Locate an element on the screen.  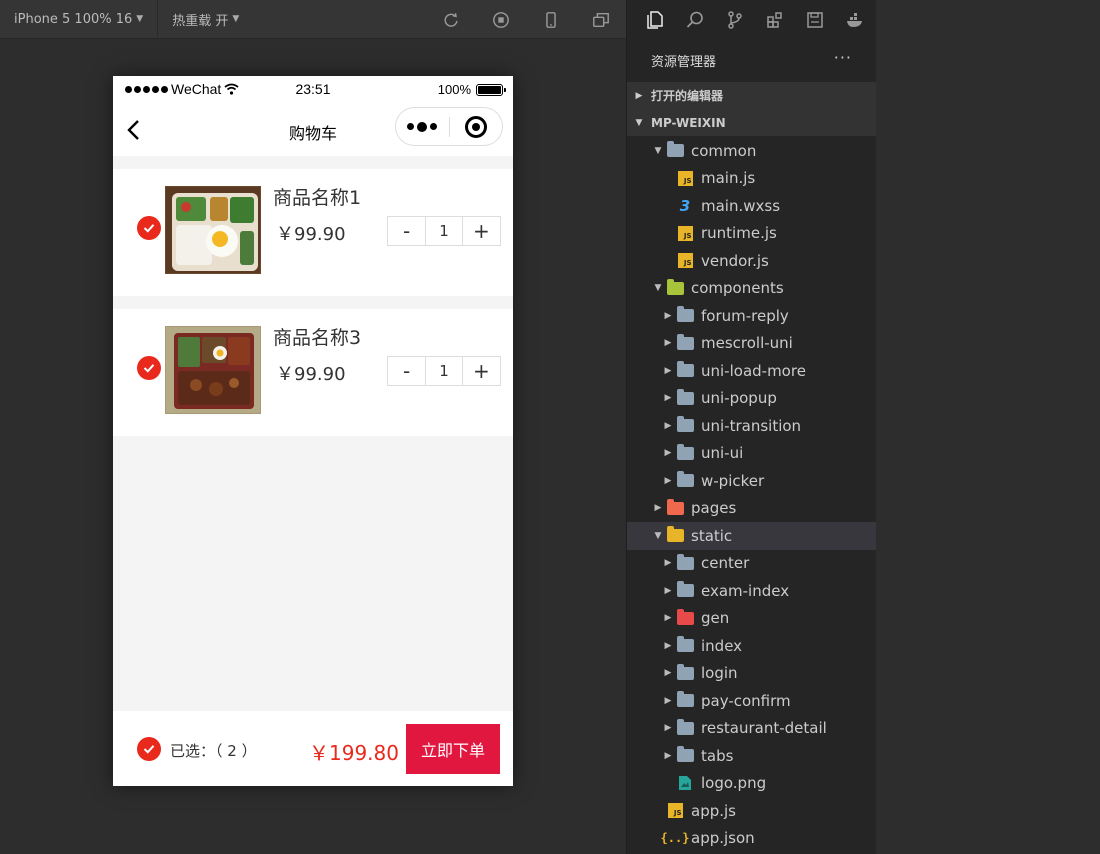
more-actions-icon: ··· is located at coordinates (843, 57).